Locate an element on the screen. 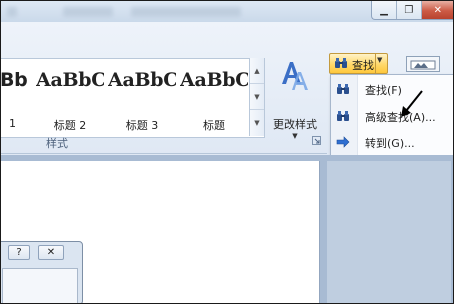 This screenshot has width=454, height=304. dialog-body is located at coordinates (40, 285).